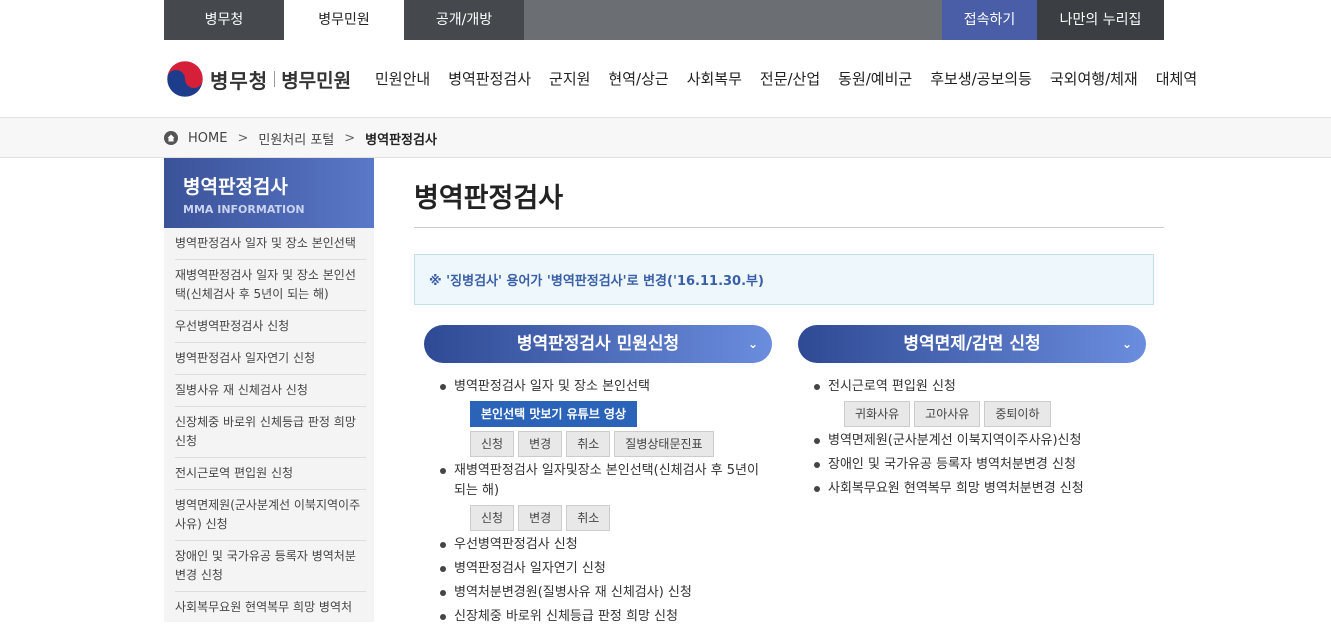 The height and width of the screenshot is (631, 1331). Describe the element at coordinates (606, 617) in the screenshot. I see `list-item: 신장체중 바로위 신체등급 판정 희망 신청` at that location.